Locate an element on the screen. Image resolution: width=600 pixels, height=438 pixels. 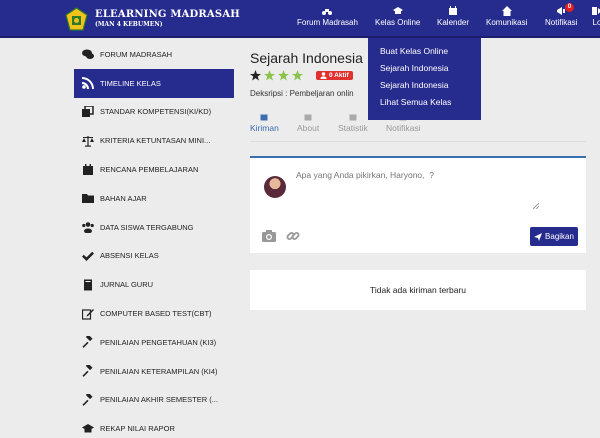
sidebar-item-rencana-pembelajaran: RENCANA PEMBELAJARAN is located at coordinates (154, 169).